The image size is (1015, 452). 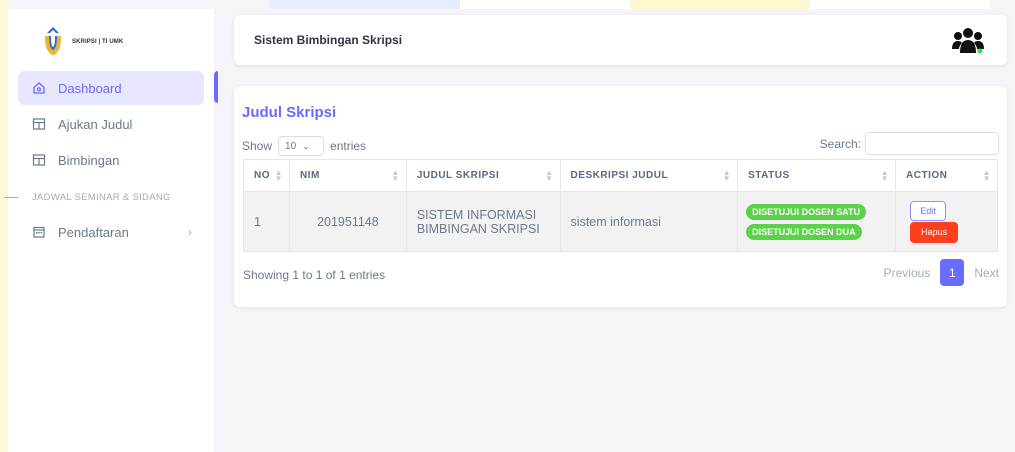 I want to click on users-icon, so click(x=968, y=41).